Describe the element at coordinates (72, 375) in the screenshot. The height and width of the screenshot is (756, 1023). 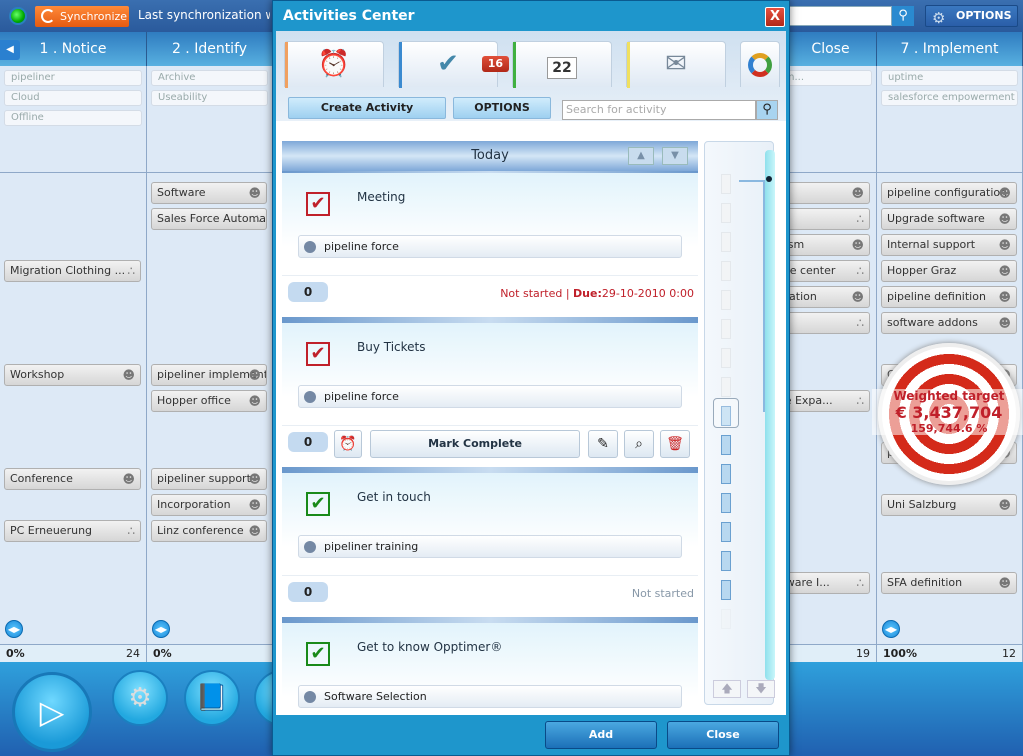
I see `opportunity-card: Workshop ☻` at that location.